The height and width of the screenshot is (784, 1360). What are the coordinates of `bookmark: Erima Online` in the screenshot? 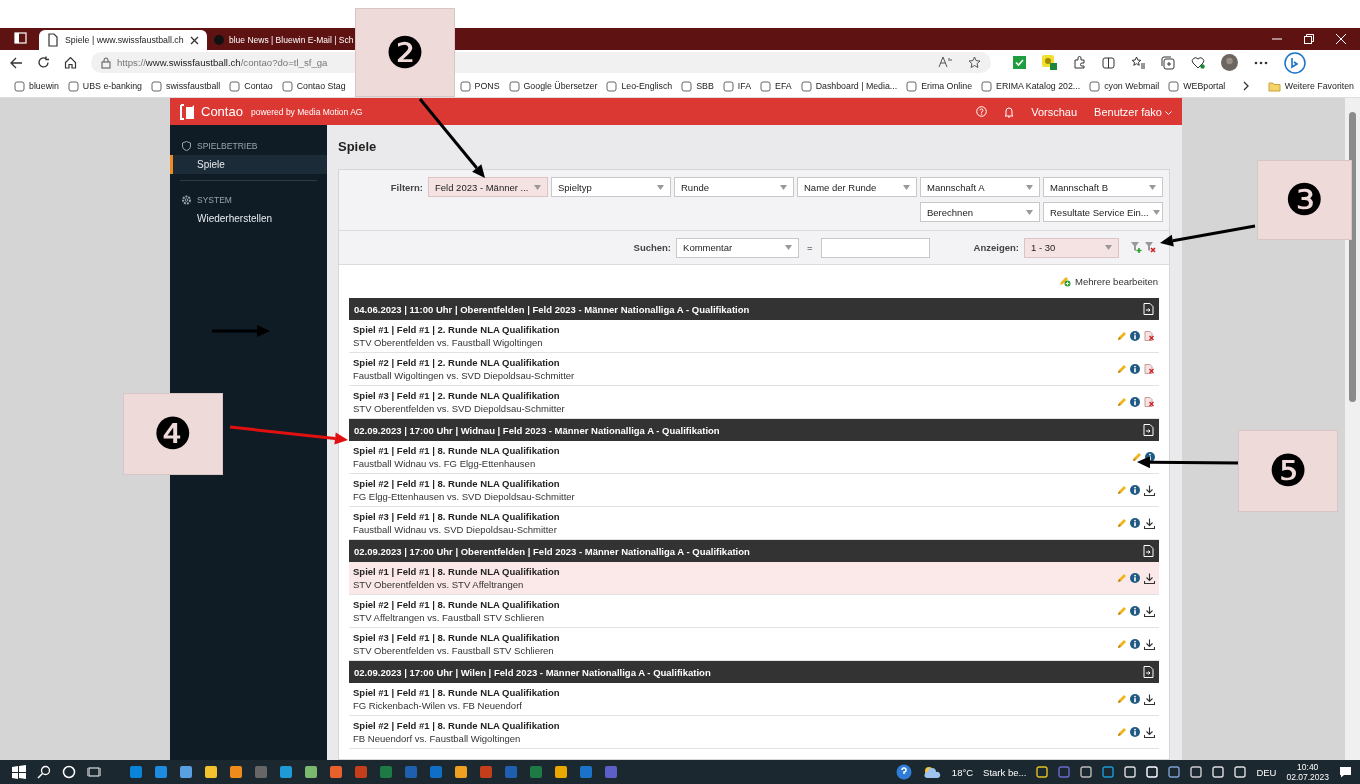 It's located at (939, 86).